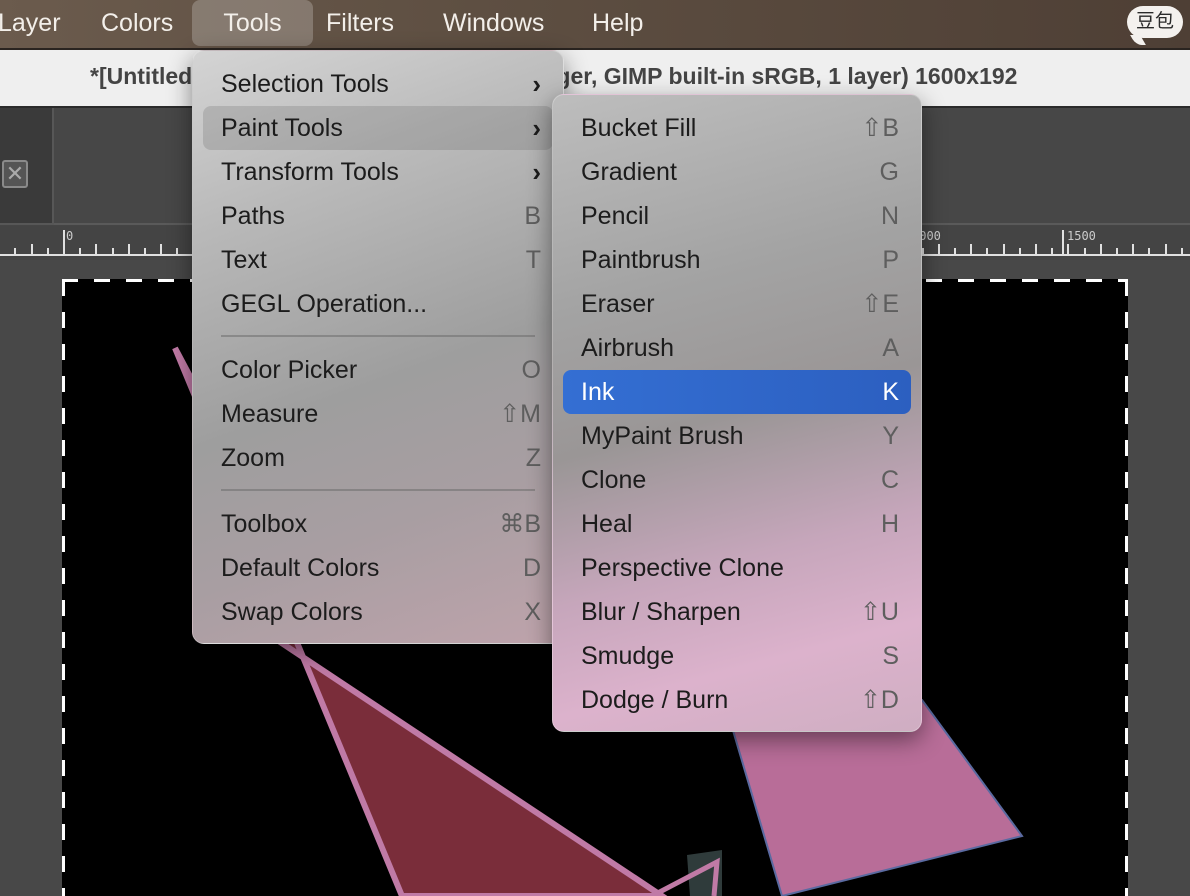 The width and height of the screenshot is (1190, 896). What do you see at coordinates (15, 174) in the screenshot?
I see `close-icon: ✕` at bounding box center [15, 174].